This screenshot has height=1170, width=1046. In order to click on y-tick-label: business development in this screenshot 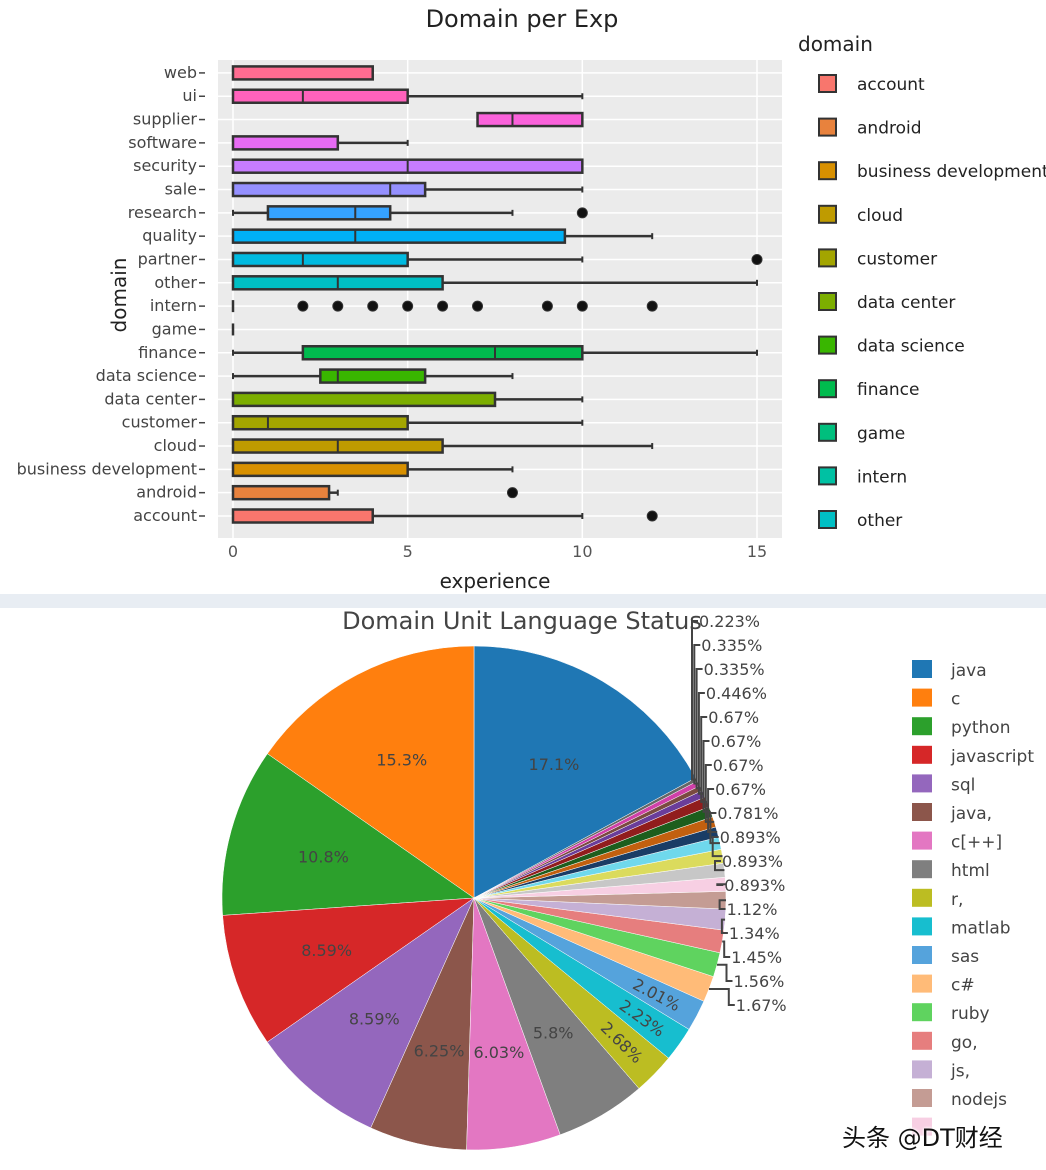, I will do `click(107, 468)`.